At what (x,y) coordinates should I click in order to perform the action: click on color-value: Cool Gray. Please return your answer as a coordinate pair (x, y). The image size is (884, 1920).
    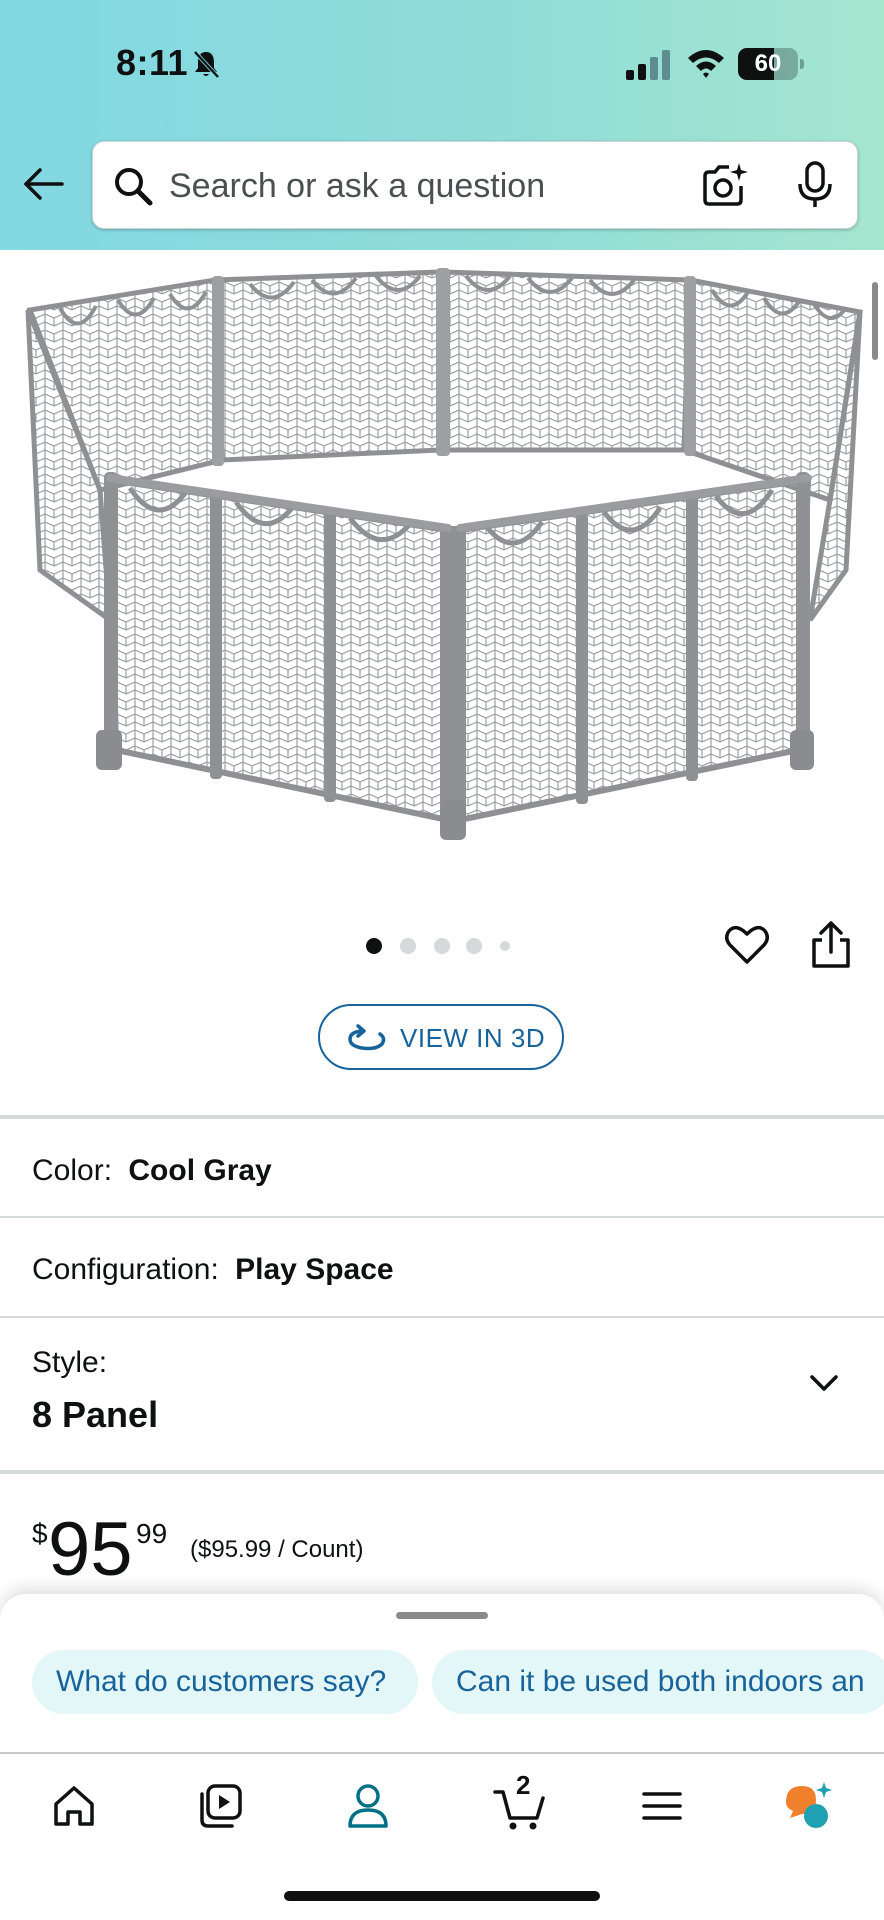
    Looking at the image, I should click on (200, 1170).